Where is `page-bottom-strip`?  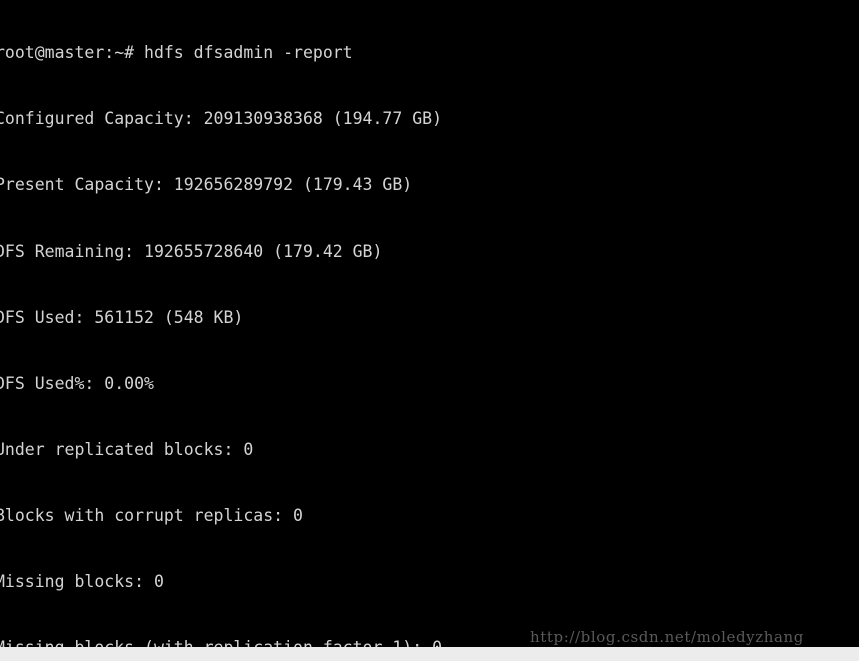
page-bottom-strip is located at coordinates (429, 654).